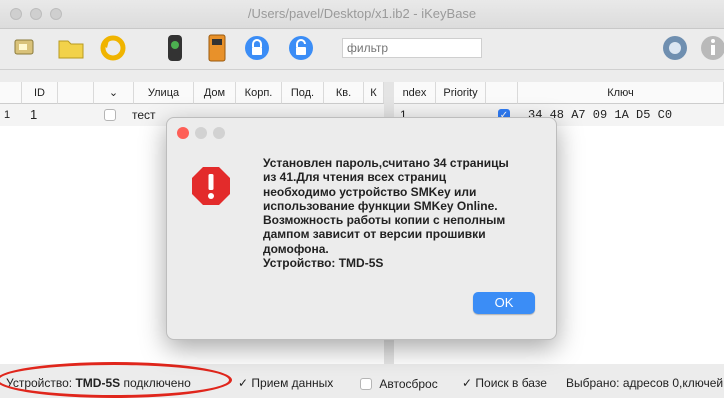 This screenshot has width=724, height=398. I want to click on dialog-close-button, so click(183, 133).